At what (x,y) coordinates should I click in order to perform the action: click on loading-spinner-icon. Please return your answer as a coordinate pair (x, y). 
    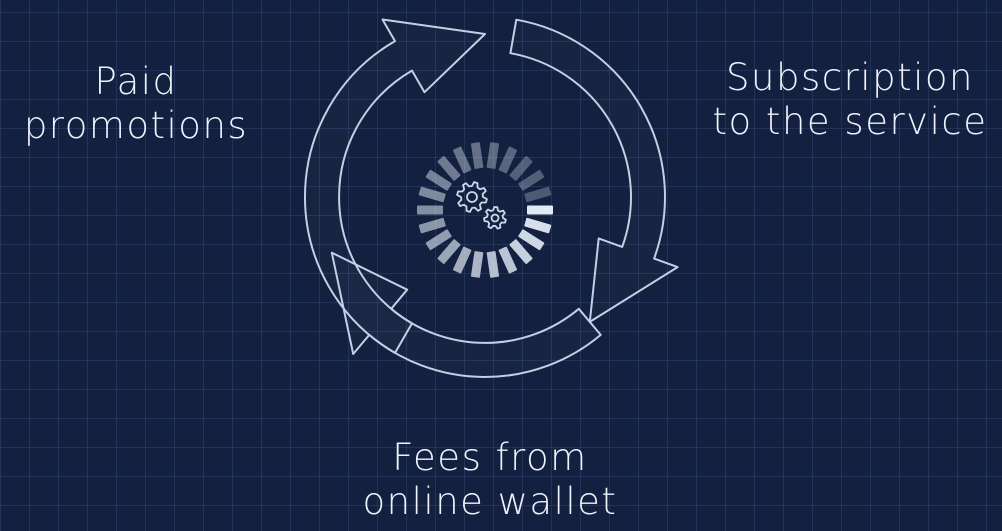
    Looking at the image, I should click on (485, 210).